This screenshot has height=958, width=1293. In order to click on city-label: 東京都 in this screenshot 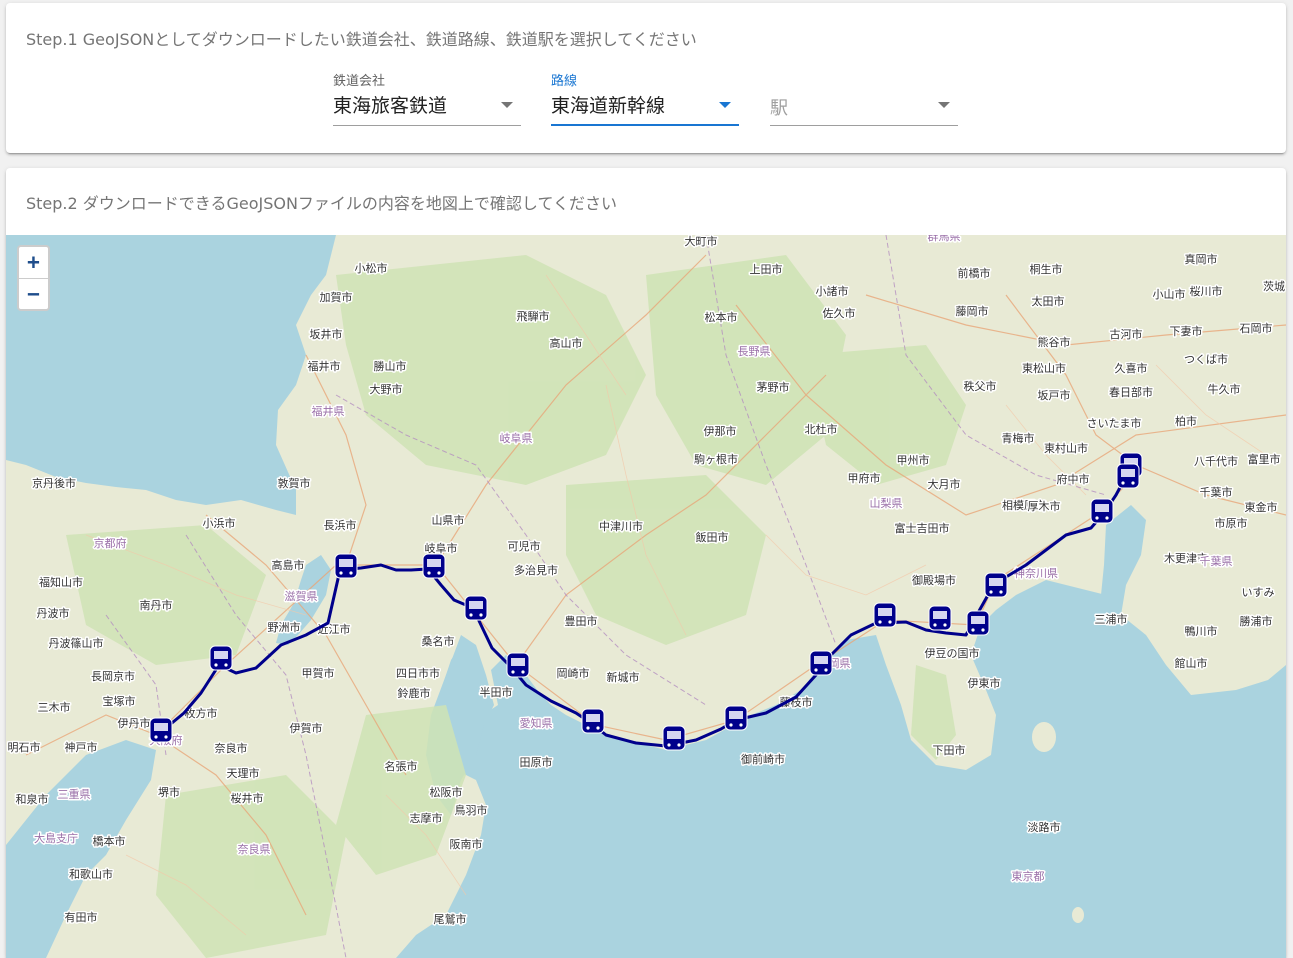, I will do `click(1028, 876)`.